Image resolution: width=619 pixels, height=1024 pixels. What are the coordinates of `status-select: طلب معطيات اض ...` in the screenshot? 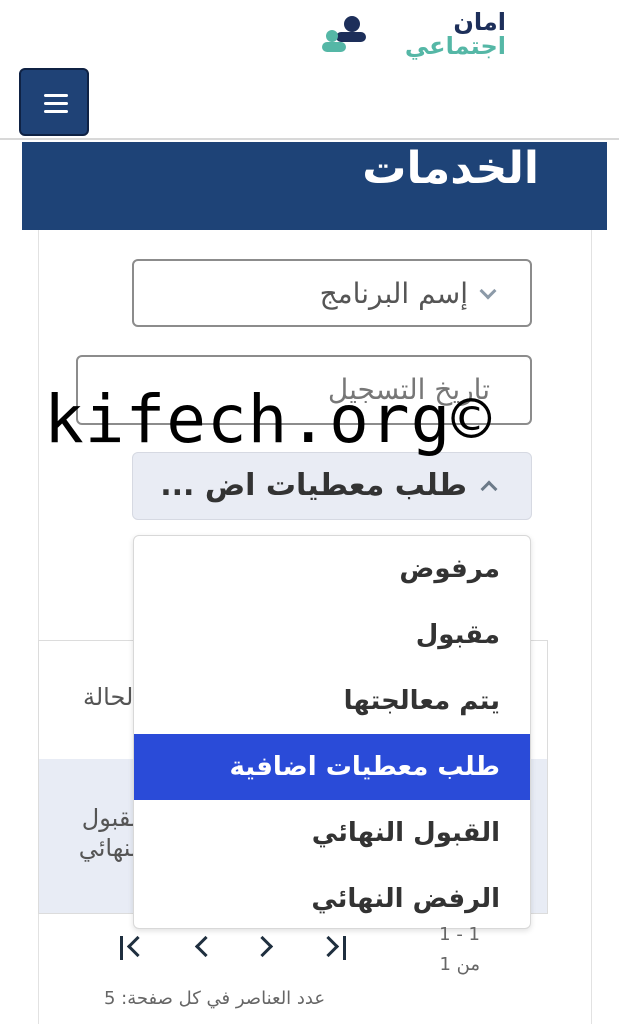 It's located at (332, 486).